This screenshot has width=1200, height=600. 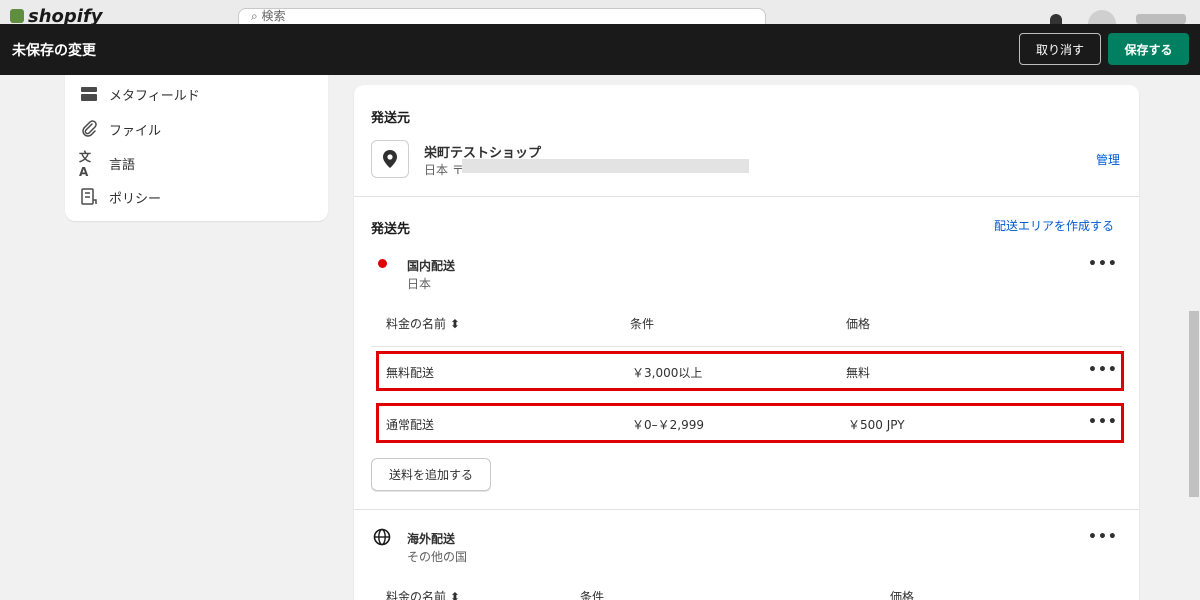 I want to click on domestic-zone-name: 国内配送, so click(x=431, y=266).